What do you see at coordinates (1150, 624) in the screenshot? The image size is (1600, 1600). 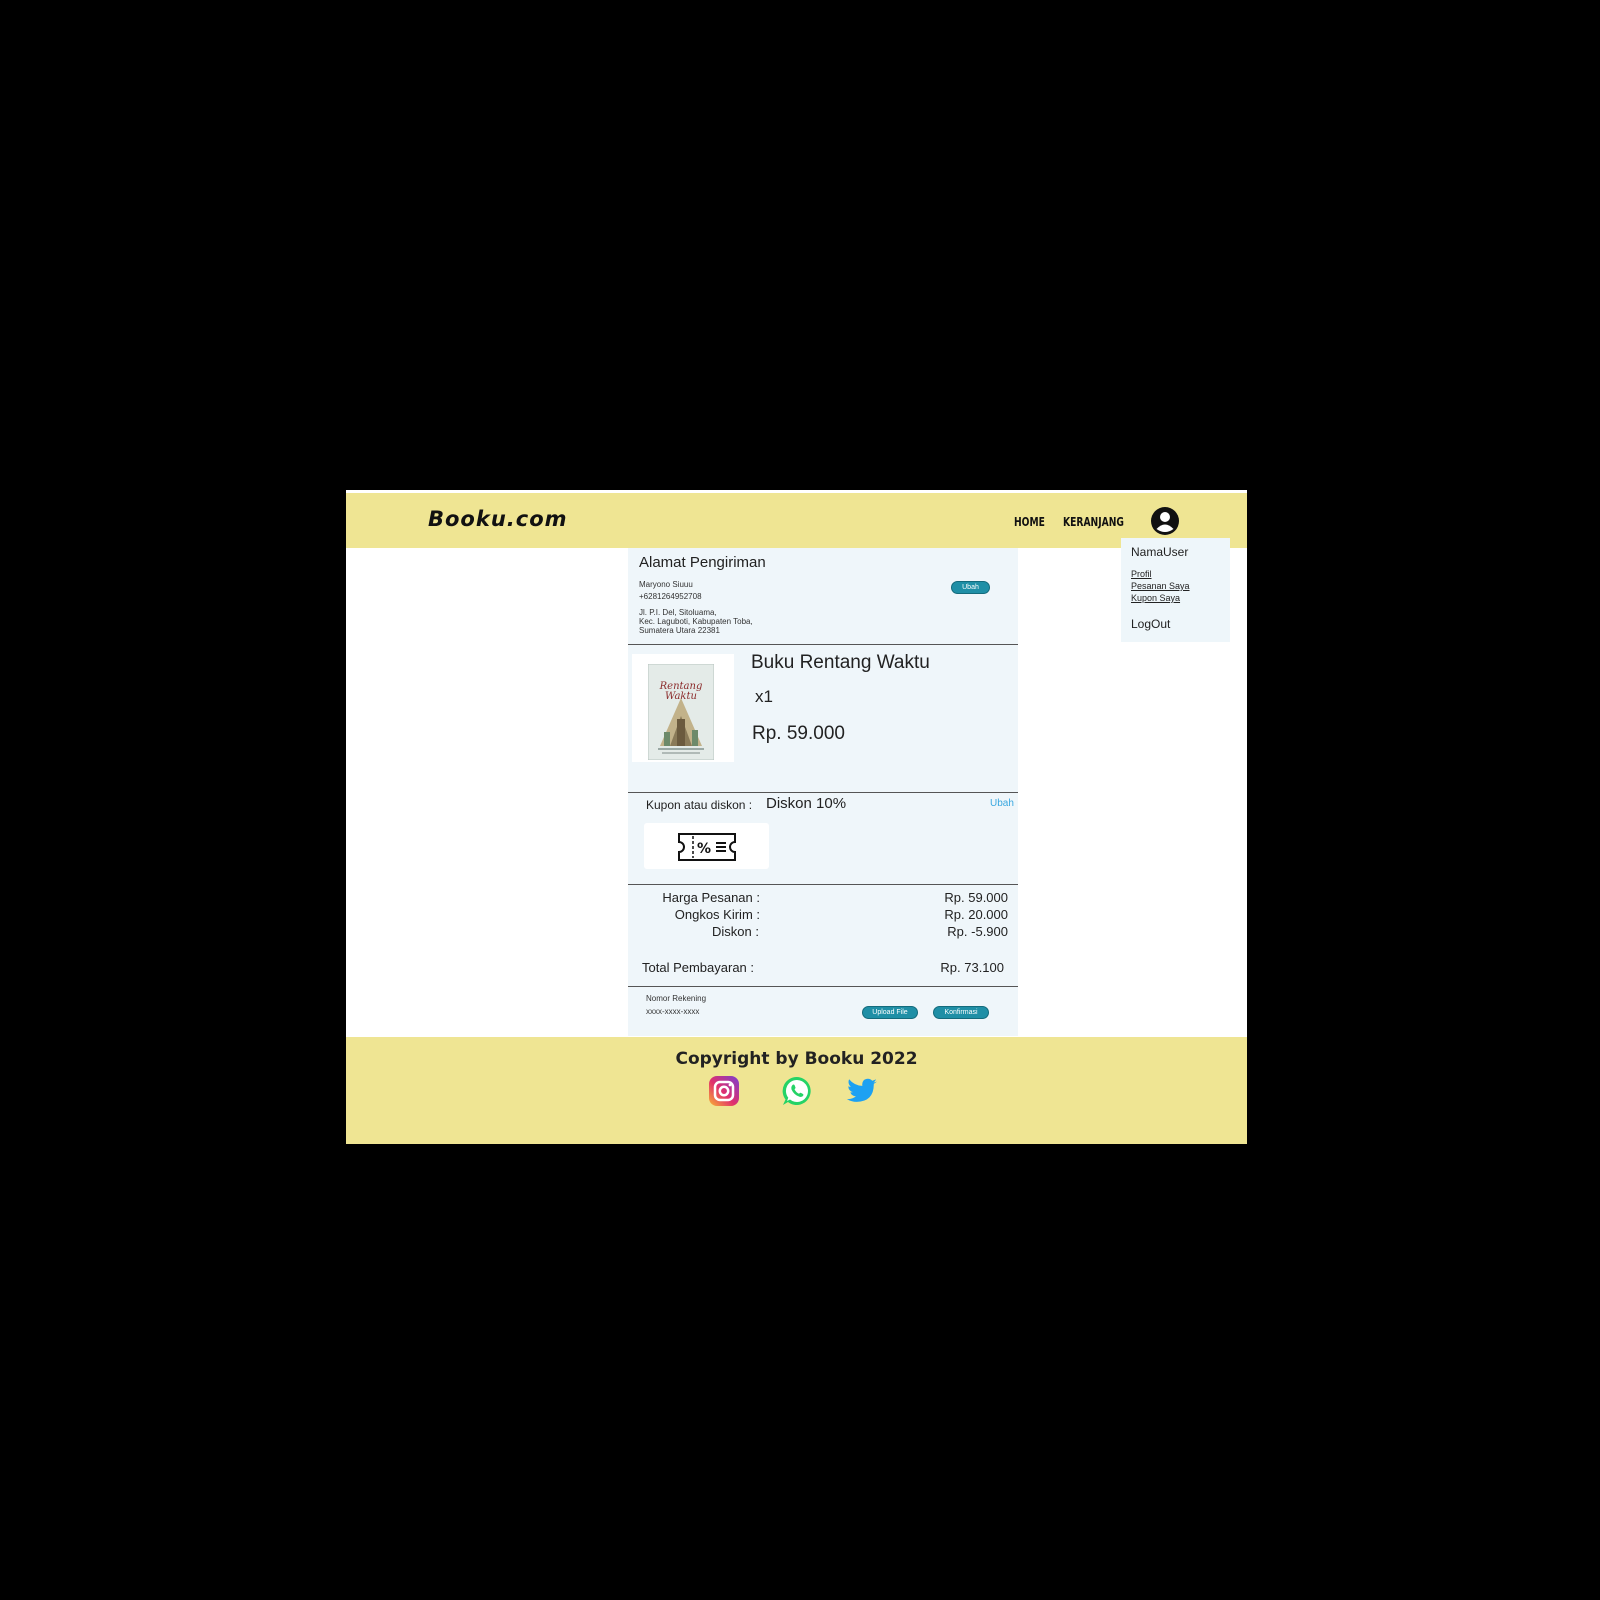 I see `dropdown-item-logout: LogOut` at bounding box center [1150, 624].